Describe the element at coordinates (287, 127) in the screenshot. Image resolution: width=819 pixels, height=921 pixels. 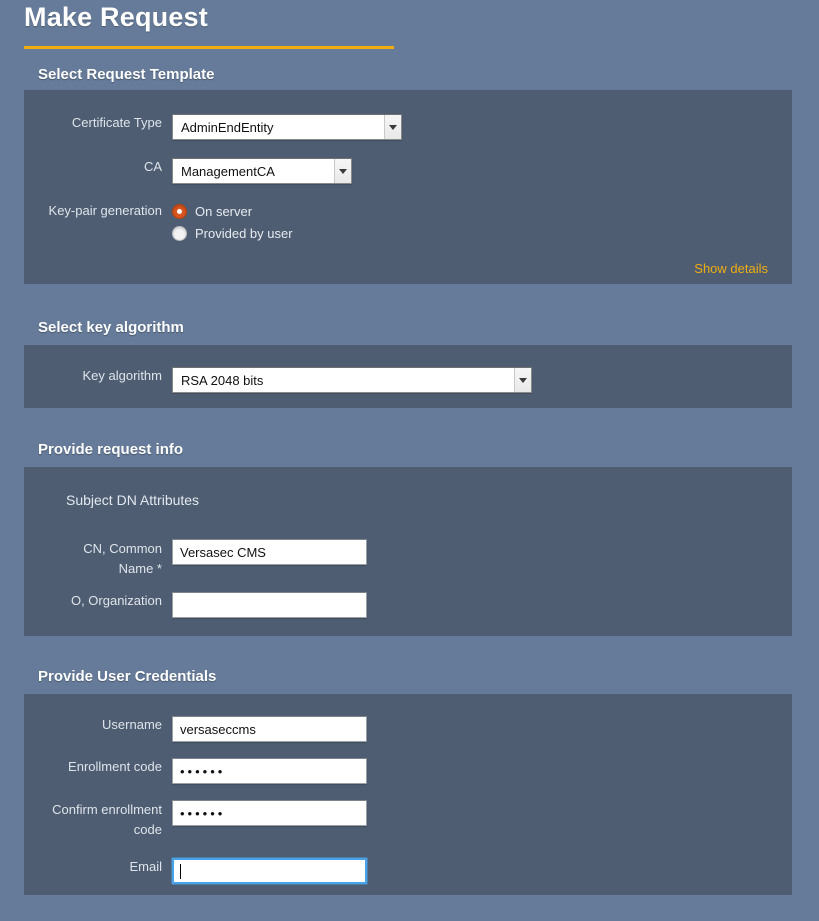
I see `select-certificate-type: AdminEndEntity` at that location.